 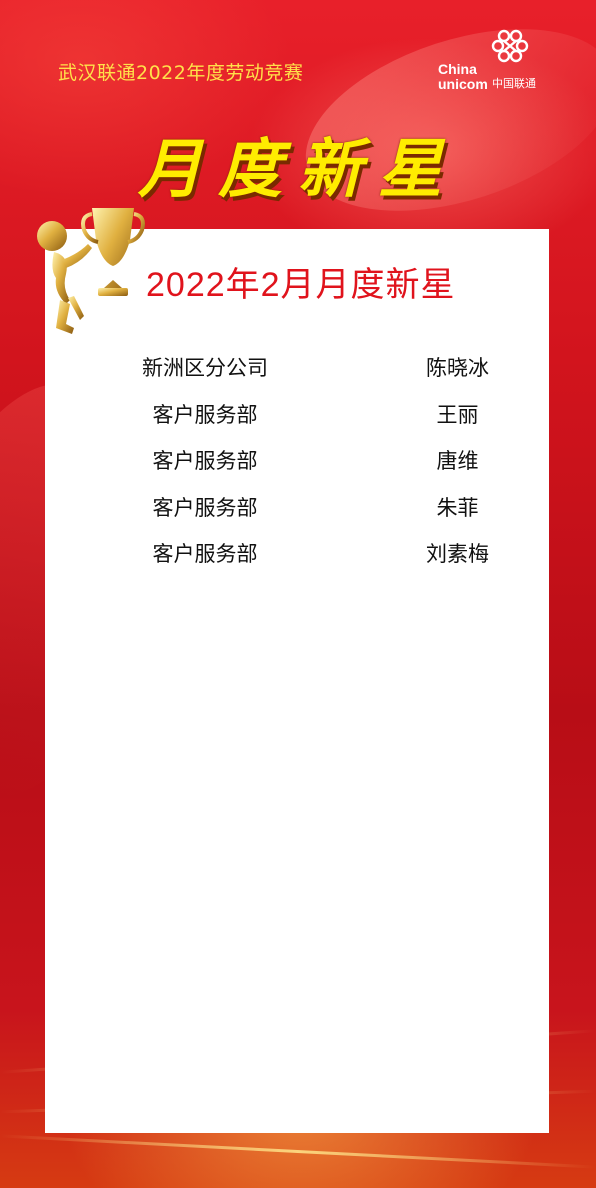 I want to click on list-item: 客户服务部 刘素梅, so click(x=297, y=561).